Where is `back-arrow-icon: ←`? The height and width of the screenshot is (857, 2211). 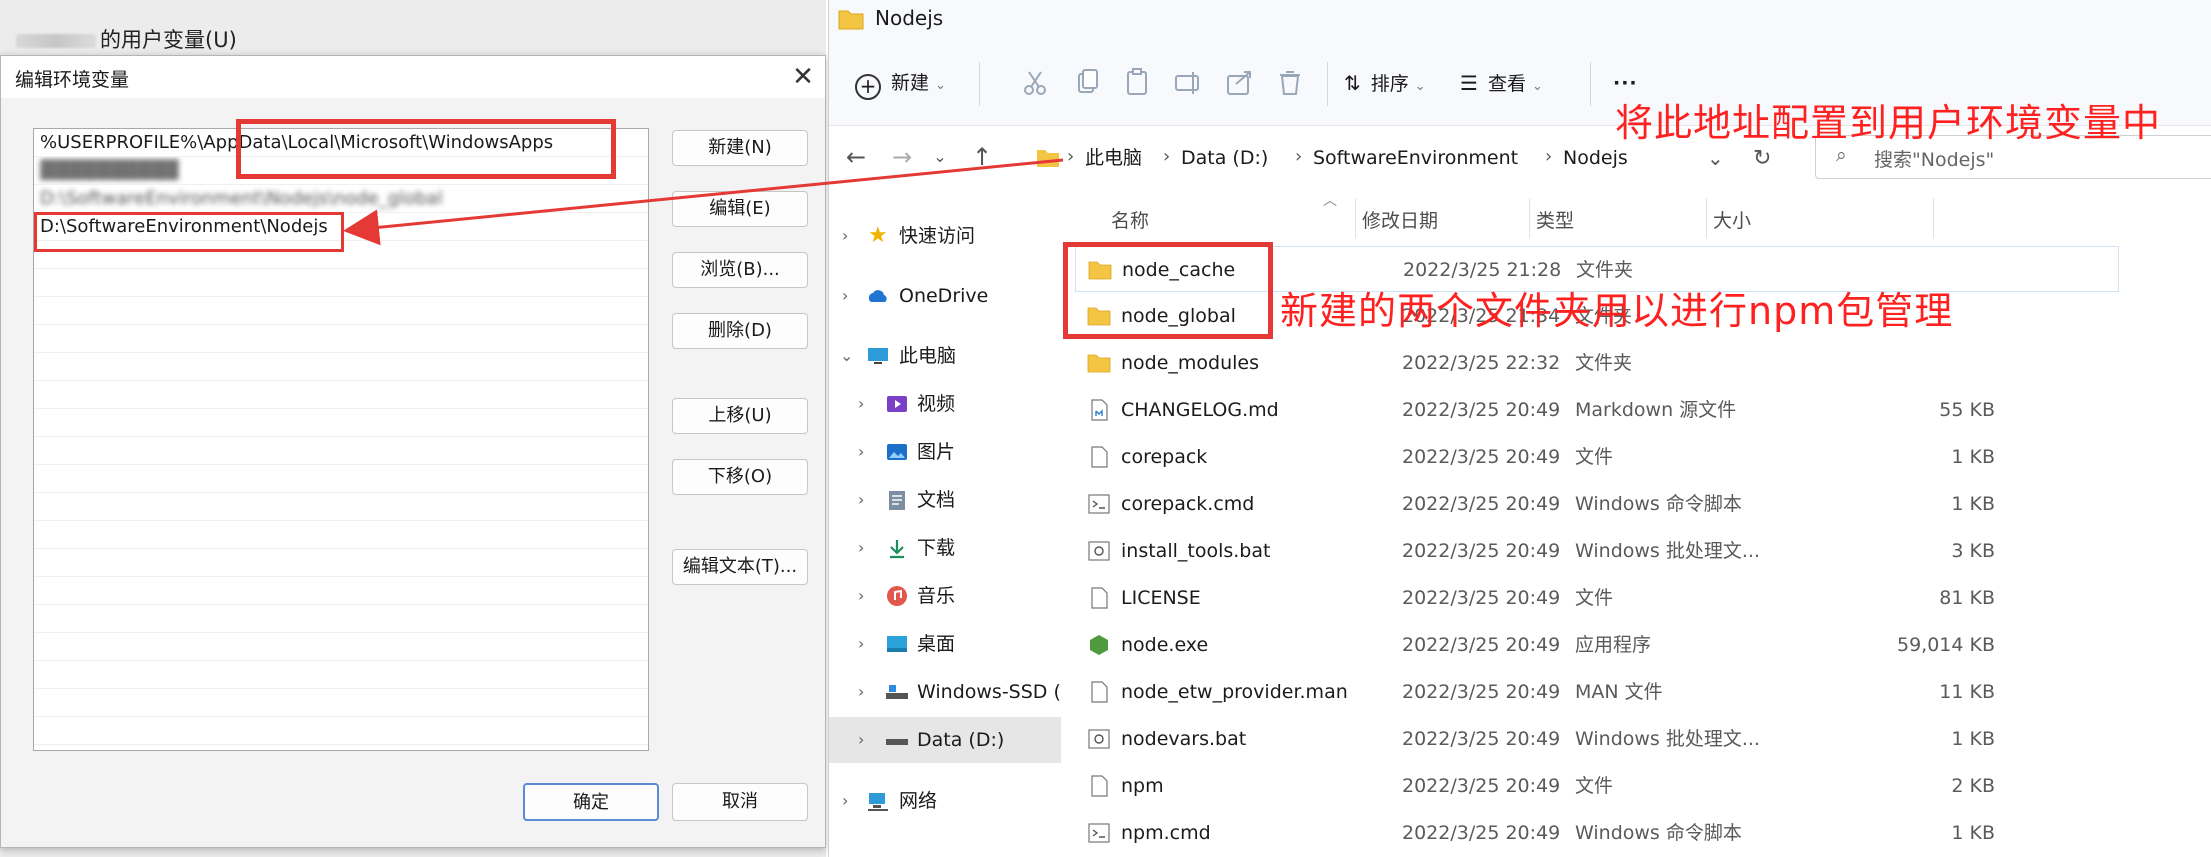 back-arrow-icon: ← is located at coordinates (856, 157).